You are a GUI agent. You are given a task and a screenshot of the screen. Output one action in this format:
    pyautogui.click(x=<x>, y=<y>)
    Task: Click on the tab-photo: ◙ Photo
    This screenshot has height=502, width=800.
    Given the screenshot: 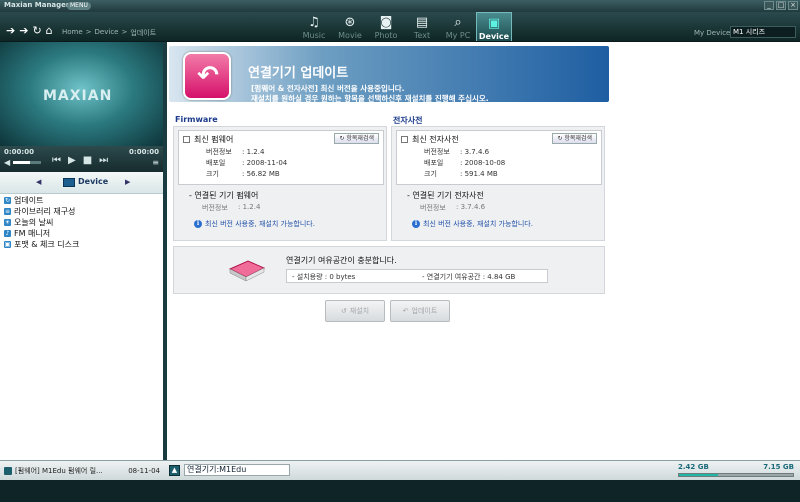 What is the action you would take?
    pyautogui.click(x=386, y=26)
    